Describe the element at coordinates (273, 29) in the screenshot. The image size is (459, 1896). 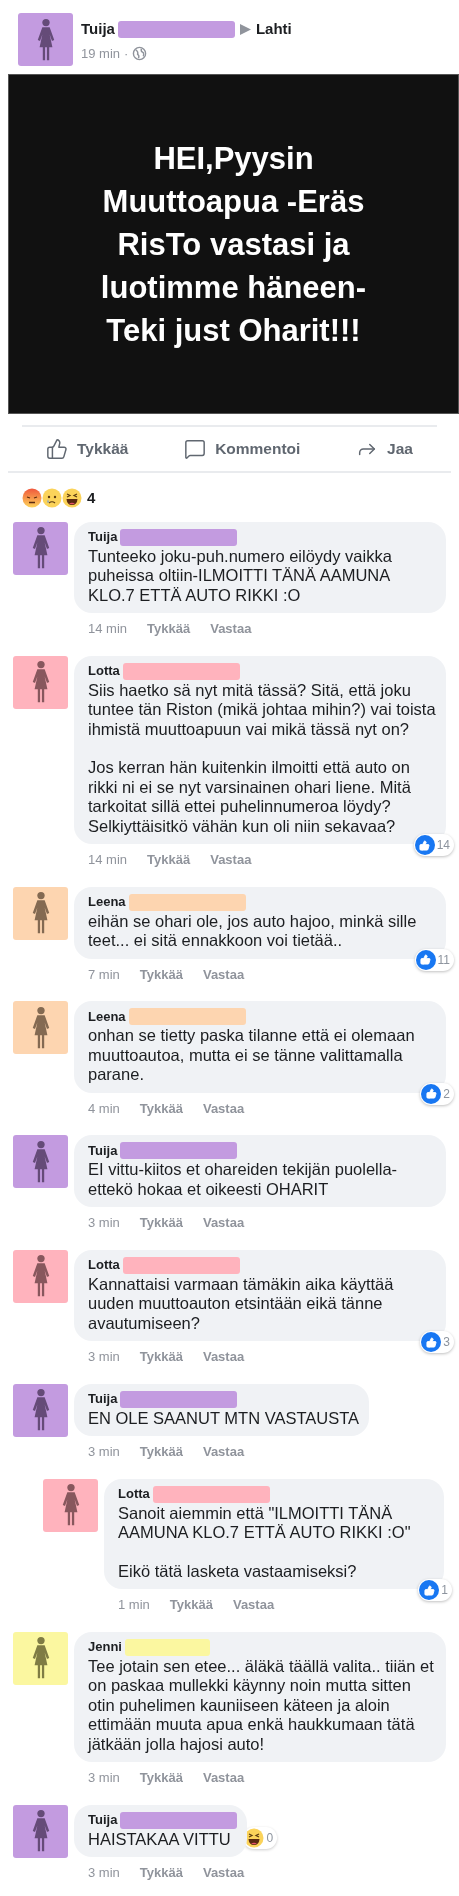
I see `place-name: Lahti` at that location.